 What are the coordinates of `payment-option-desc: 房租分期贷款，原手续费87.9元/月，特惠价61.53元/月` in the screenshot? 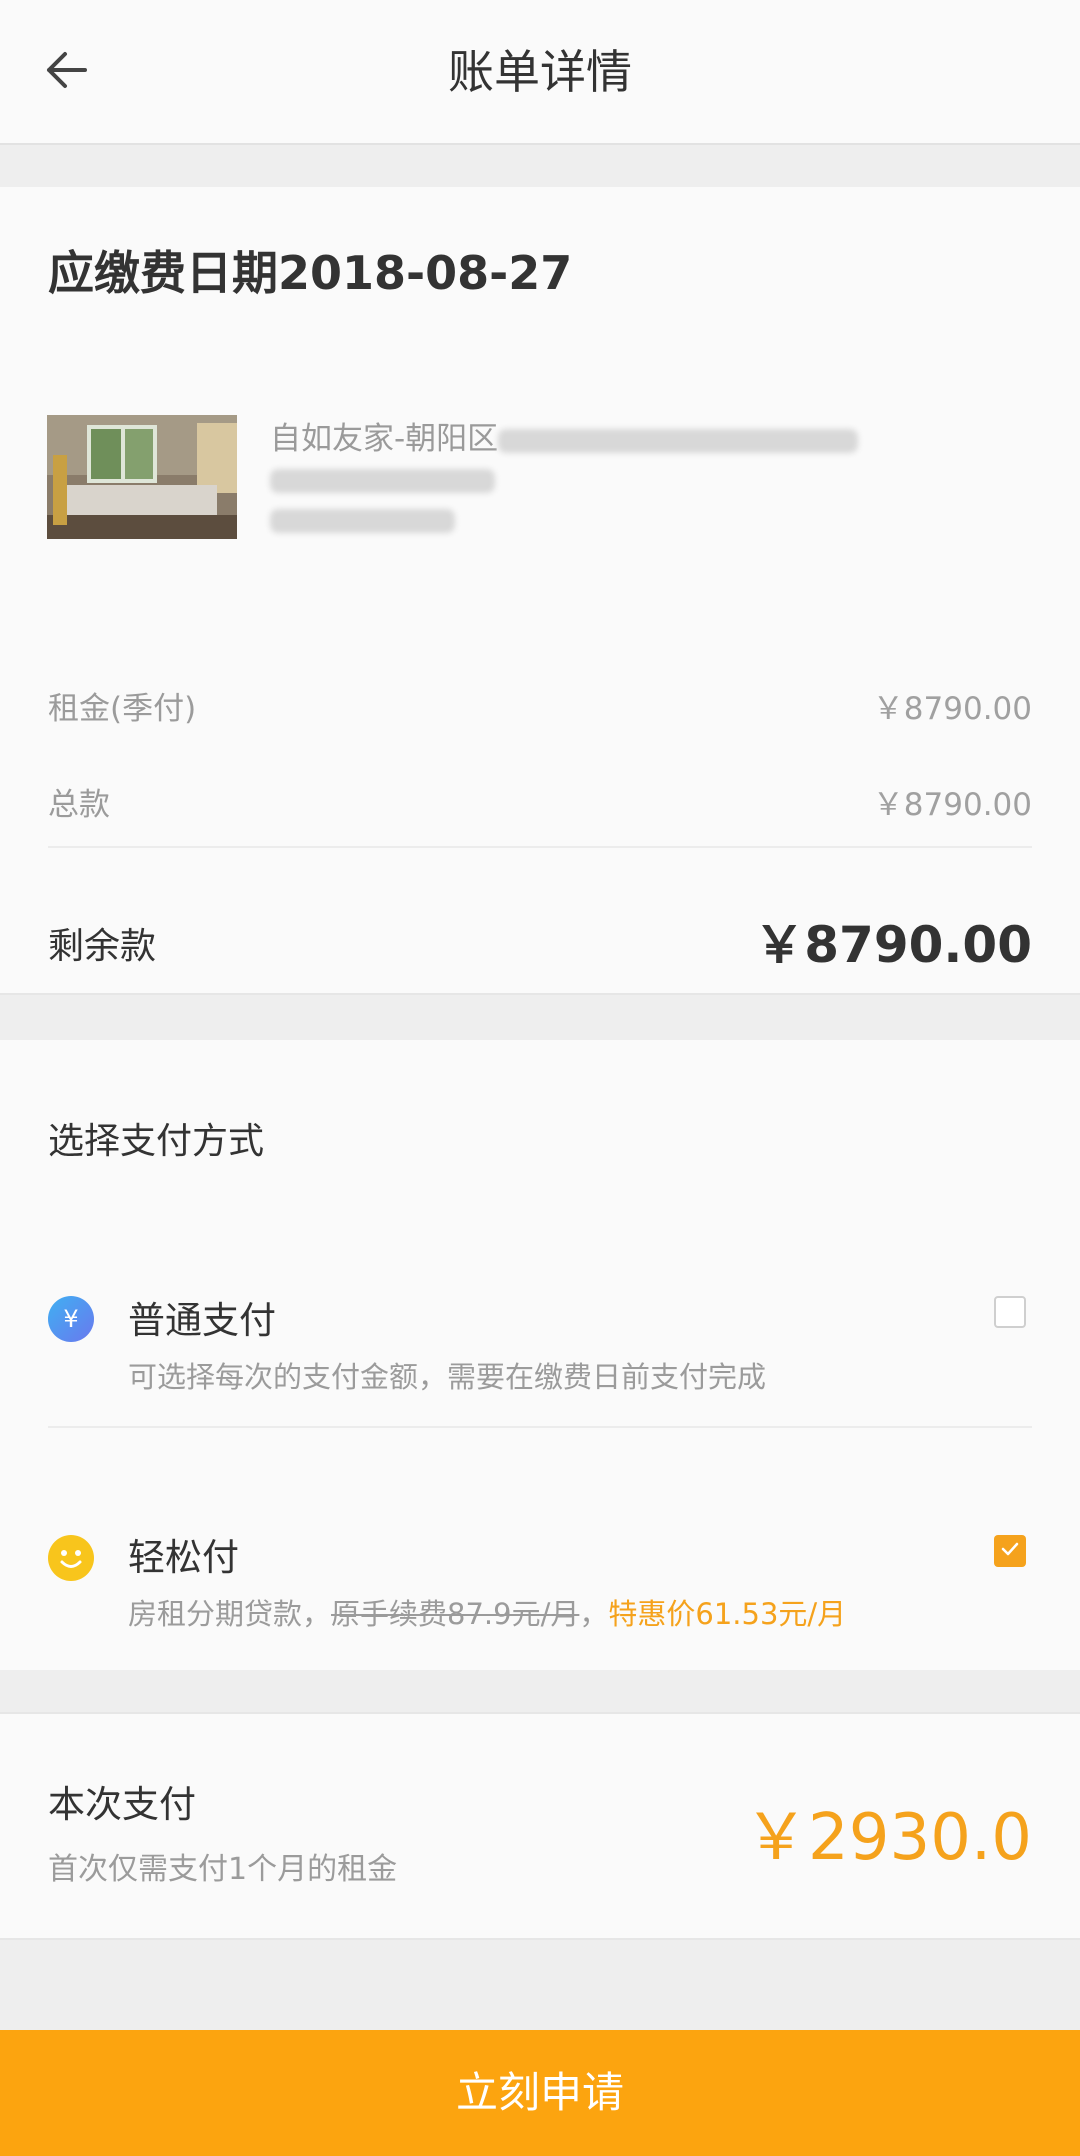 It's located at (487, 1612).